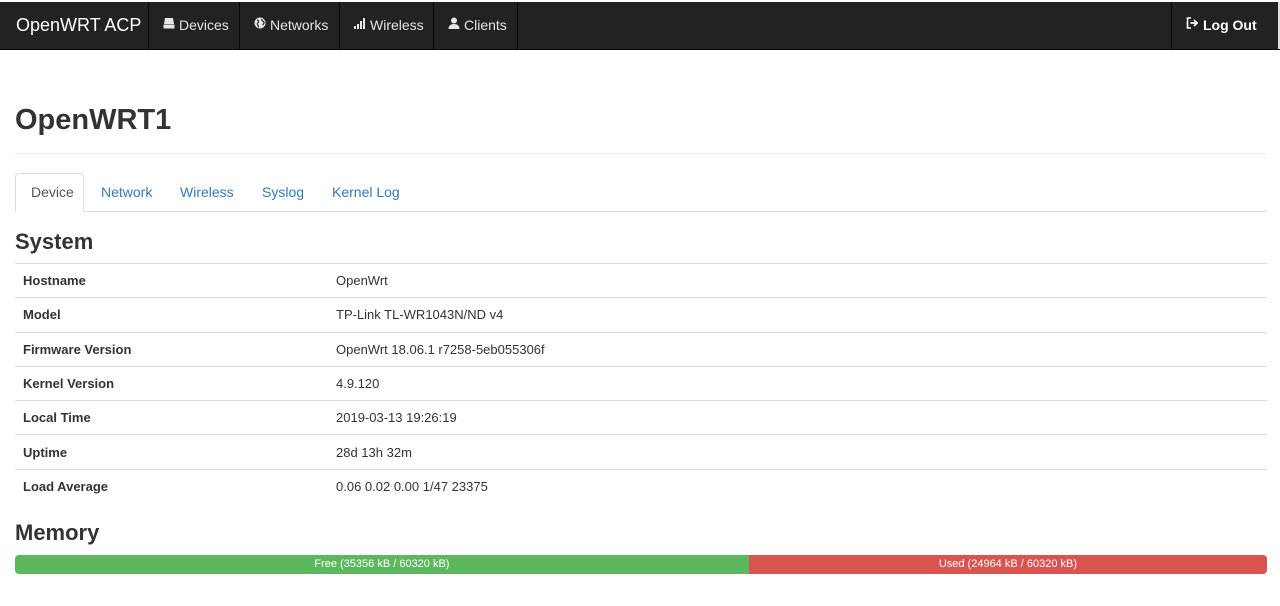  I want to click on logout-label: Log Out, so click(1230, 25).